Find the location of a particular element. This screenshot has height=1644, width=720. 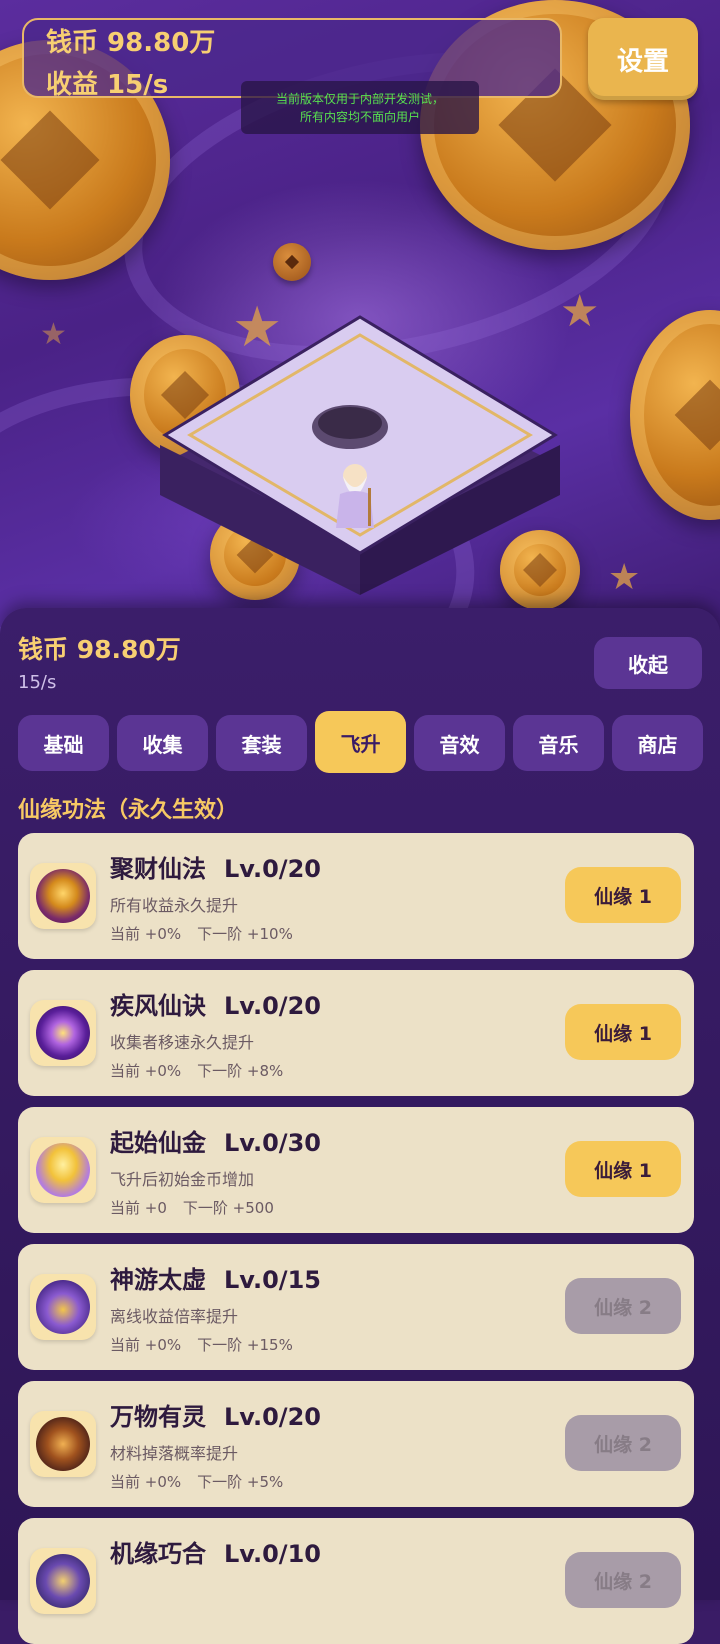

skill-name: 疾风仙诀 is located at coordinates (158, 1006).